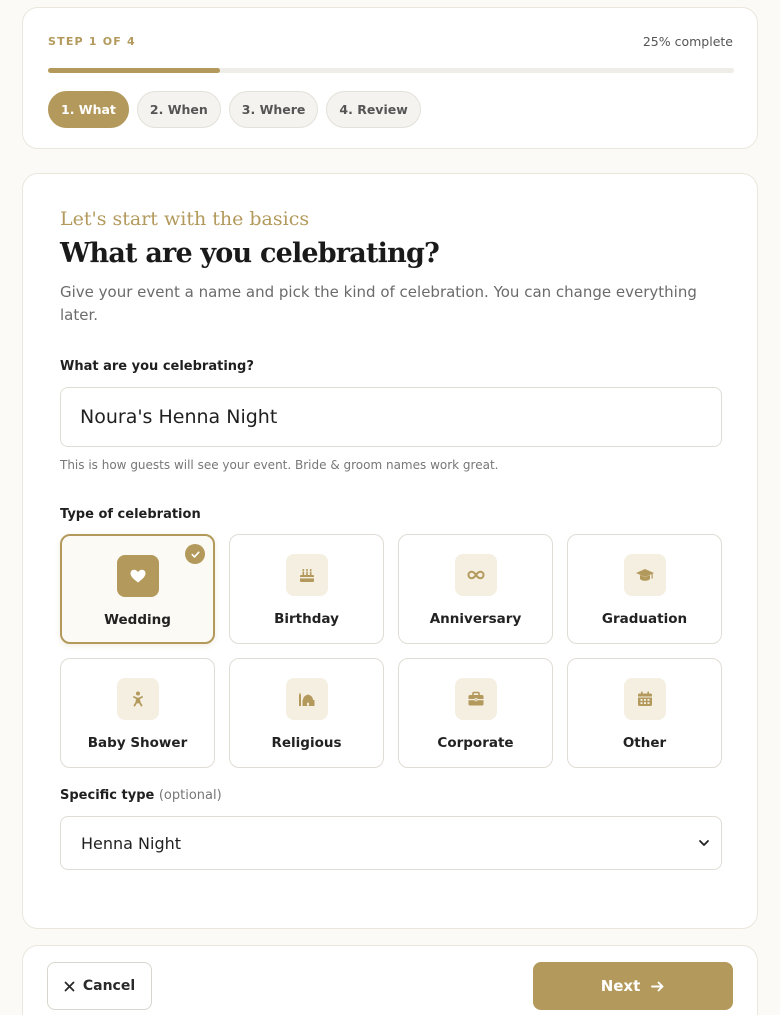  Describe the element at coordinates (687, 41) in the screenshot. I see `percent-complete: 25% complete` at that location.